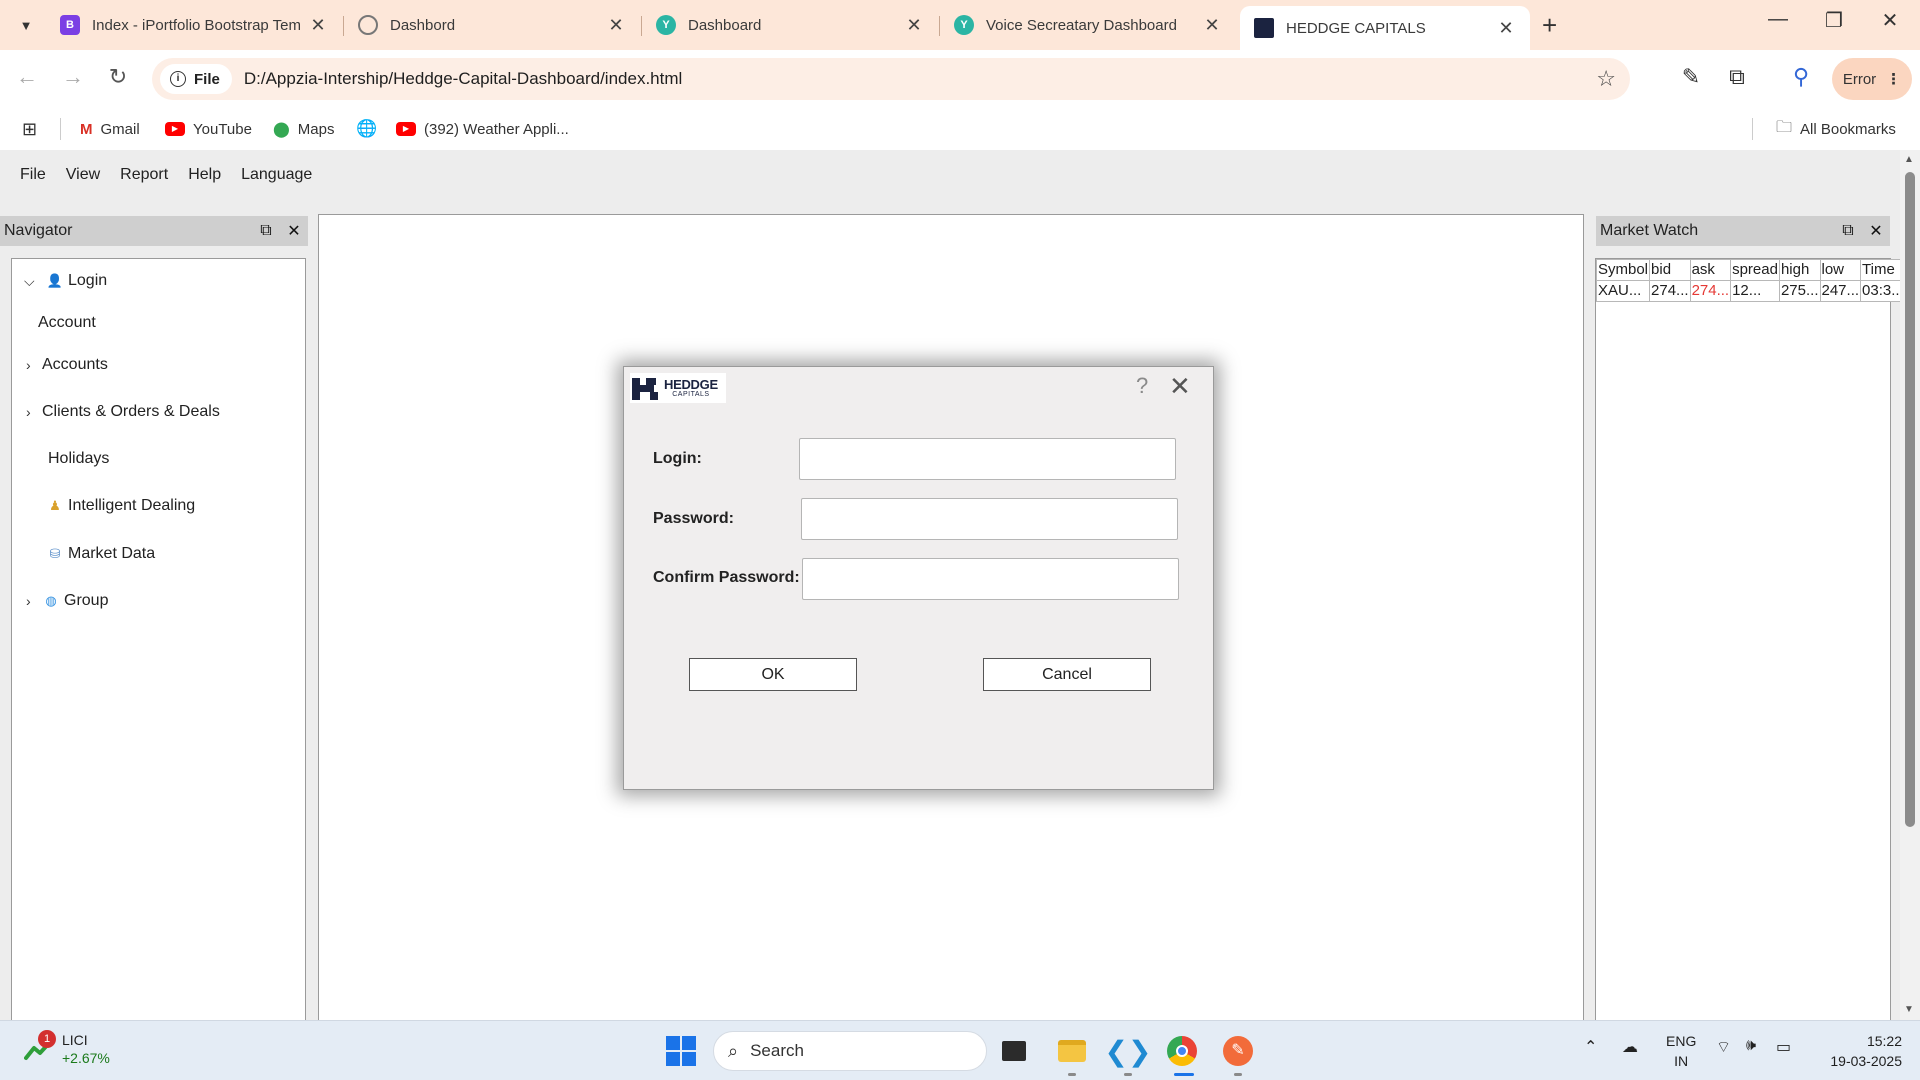  I want to click on file-explorer-button, so click(1072, 1051).